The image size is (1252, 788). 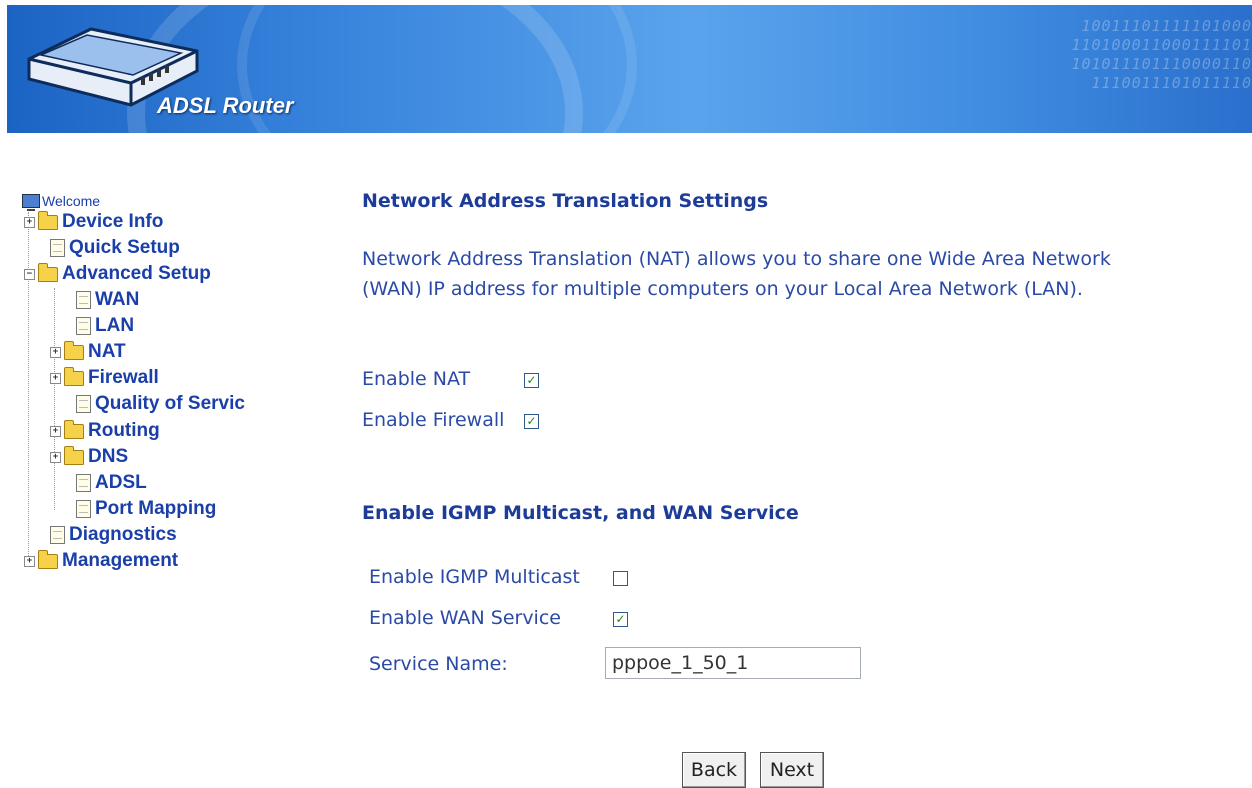 I want to click on collapse-minus-icon: −, so click(x=29, y=274).